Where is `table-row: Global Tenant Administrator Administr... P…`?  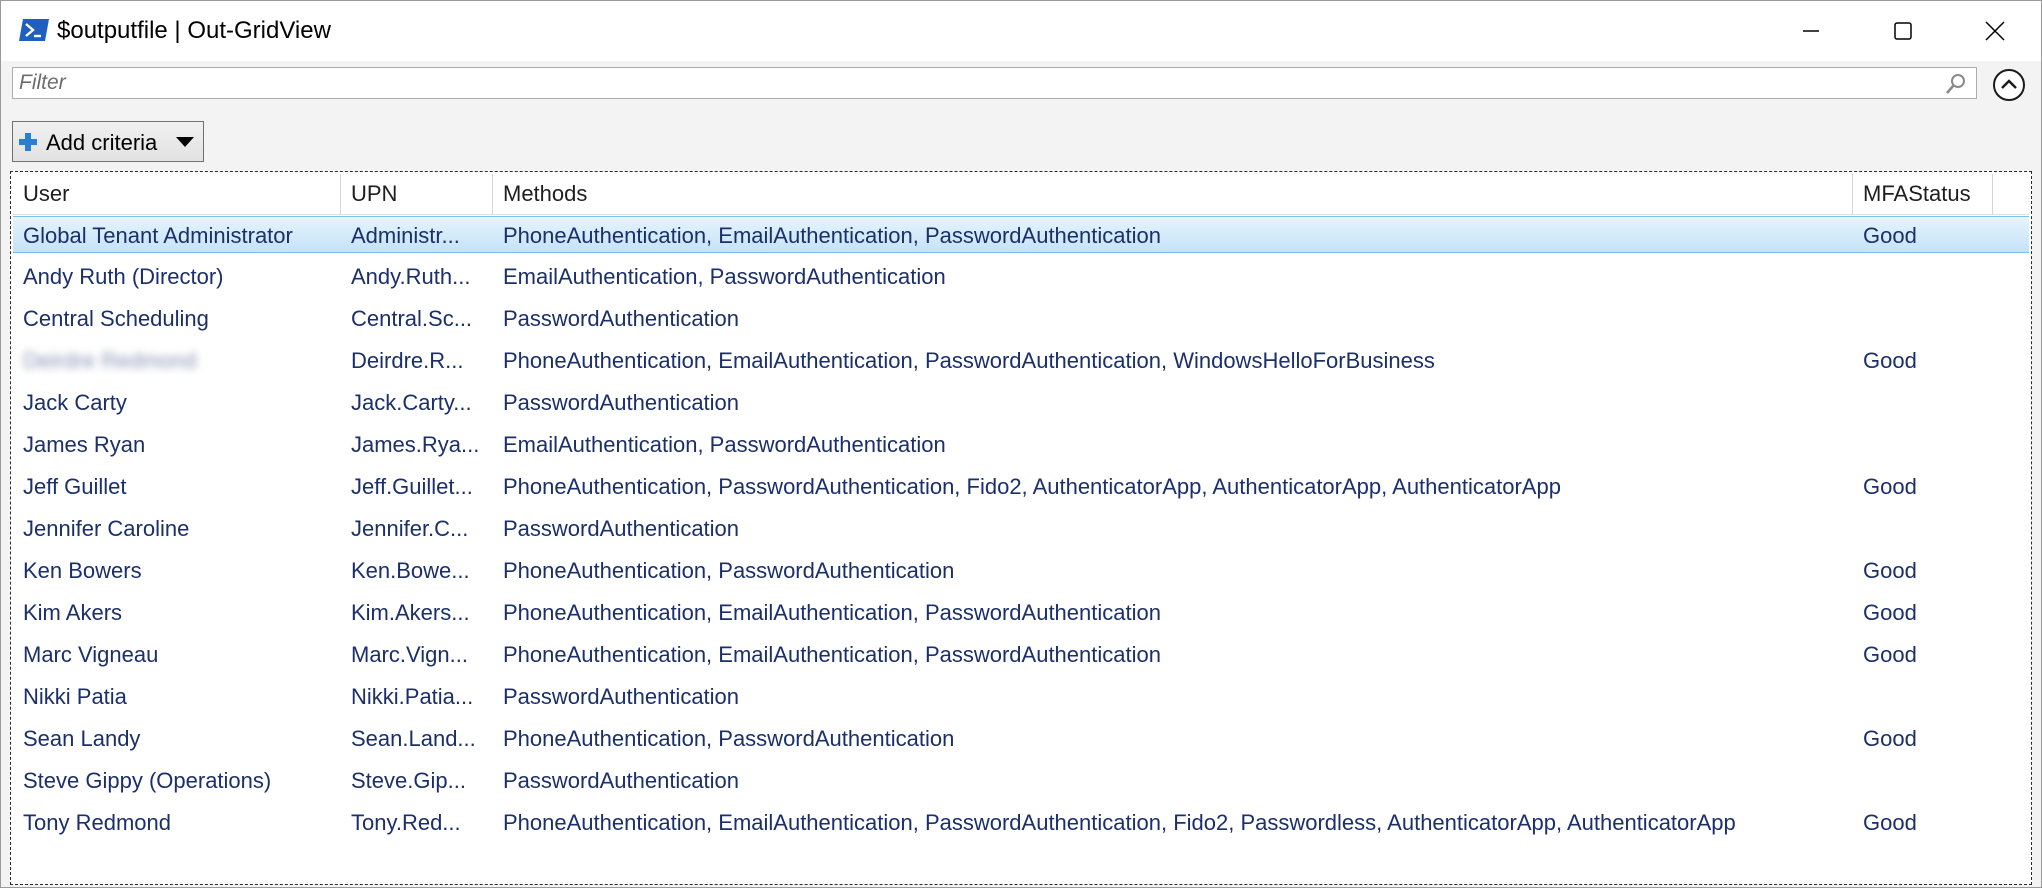 table-row: Global Tenant Administrator Administr... P… is located at coordinates (1021, 234).